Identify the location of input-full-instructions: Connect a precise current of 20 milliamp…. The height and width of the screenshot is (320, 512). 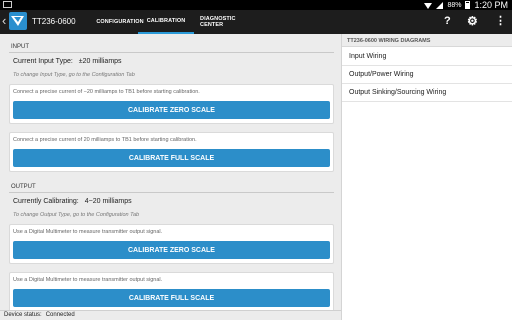
(105, 140).